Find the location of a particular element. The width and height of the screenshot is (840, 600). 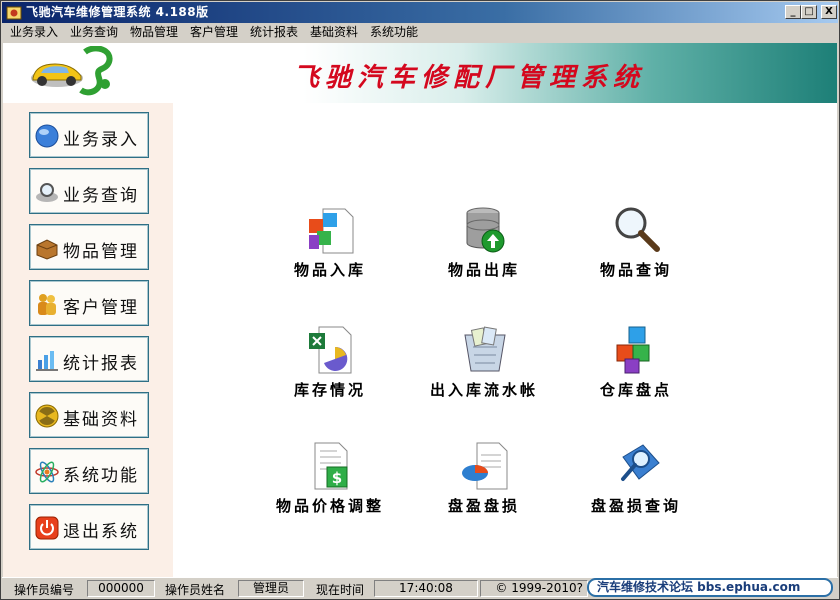

cubes-document-icon is located at coordinates (331, 231).